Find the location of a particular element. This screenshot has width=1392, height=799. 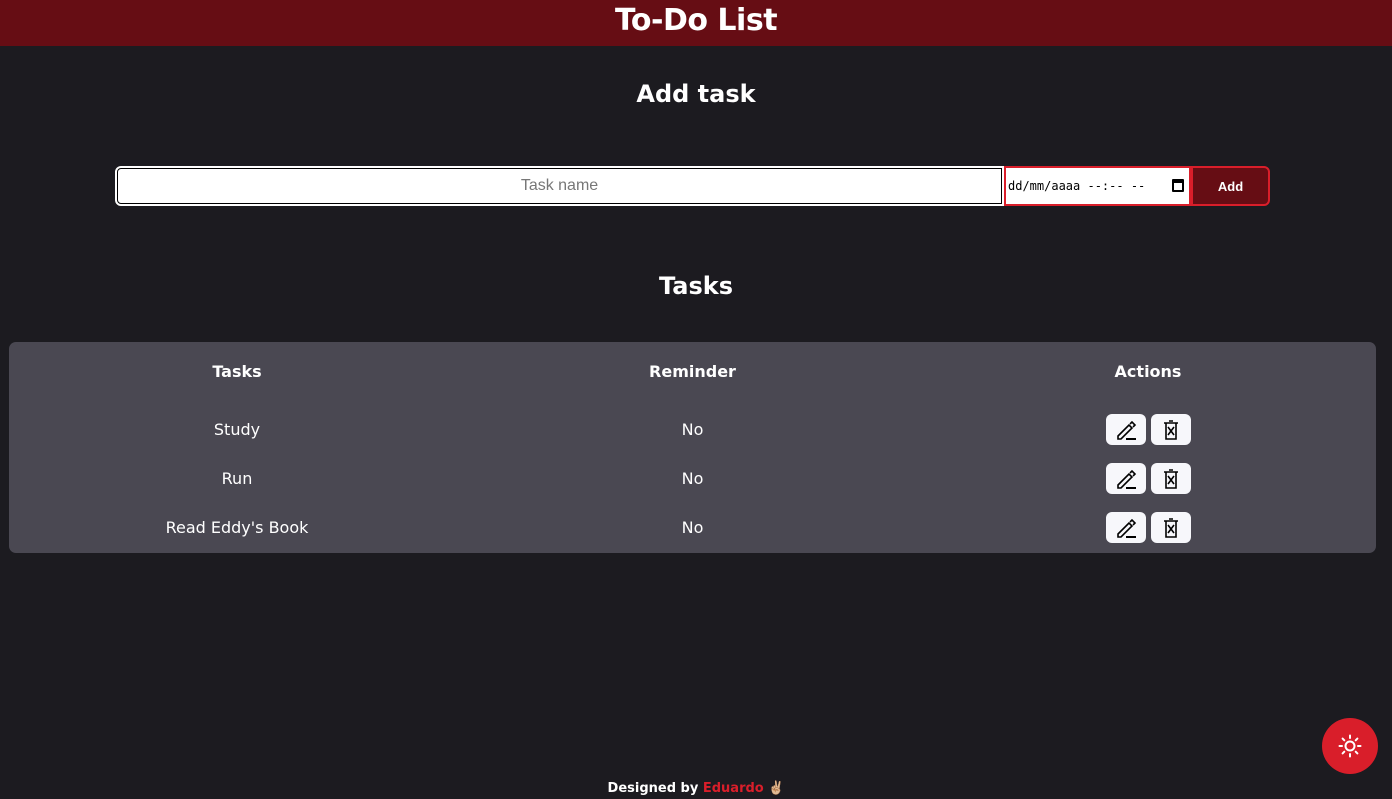

theme-toggle-button is located at coordinates (1350, 746).